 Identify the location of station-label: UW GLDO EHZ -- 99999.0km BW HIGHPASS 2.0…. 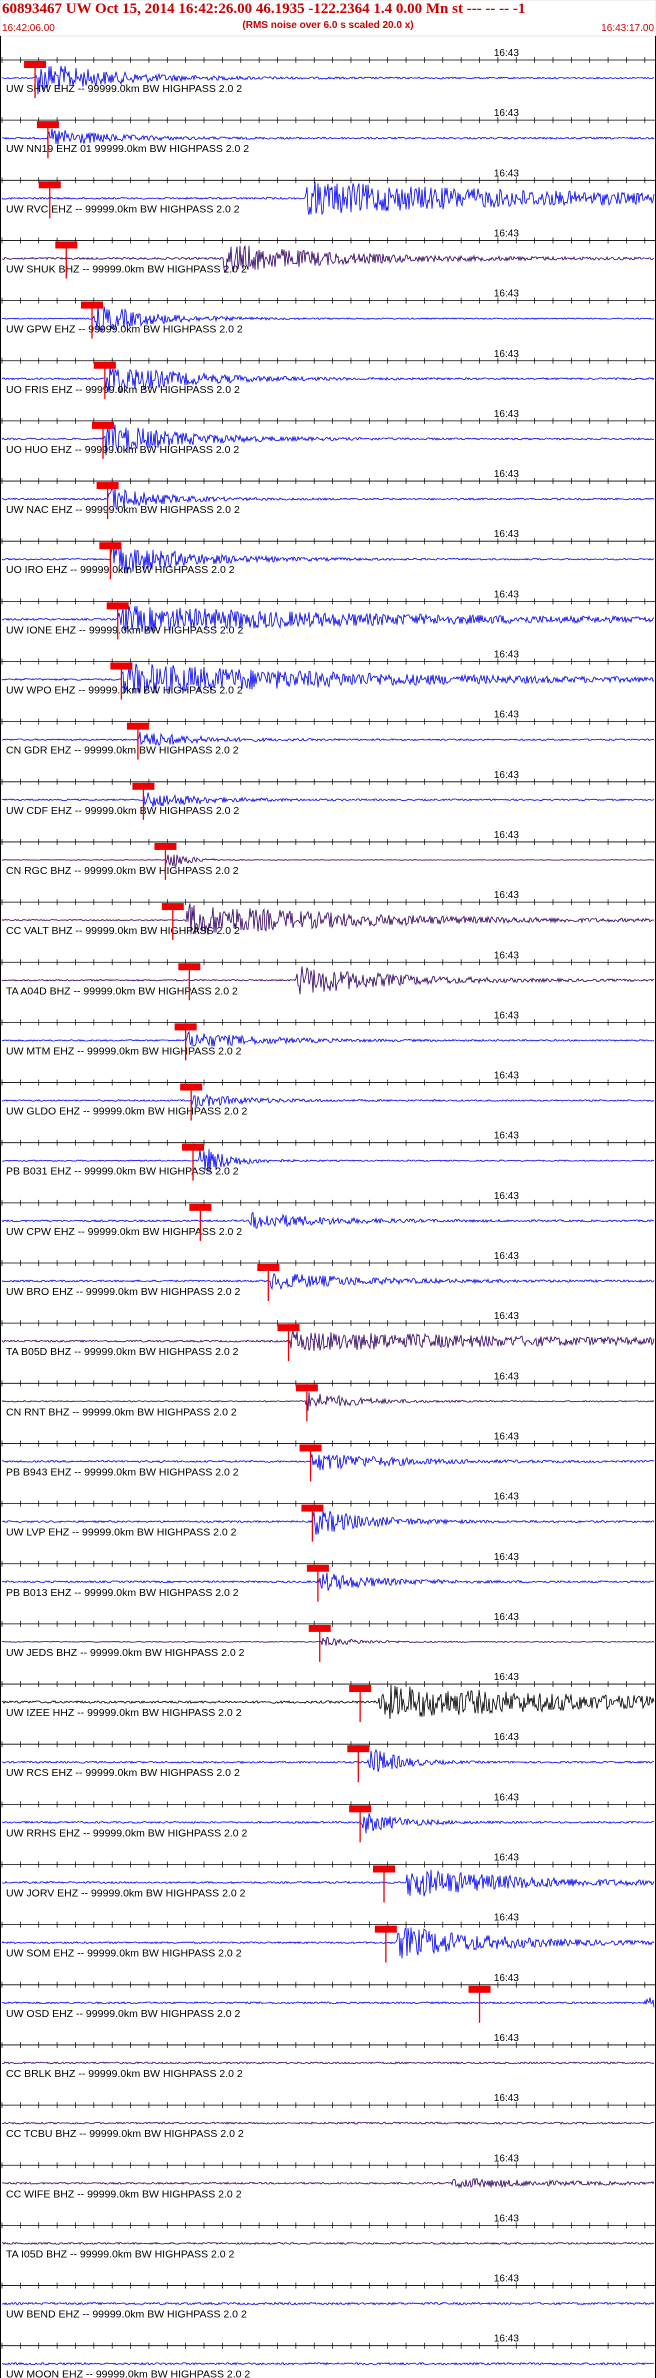
(127, 1112).